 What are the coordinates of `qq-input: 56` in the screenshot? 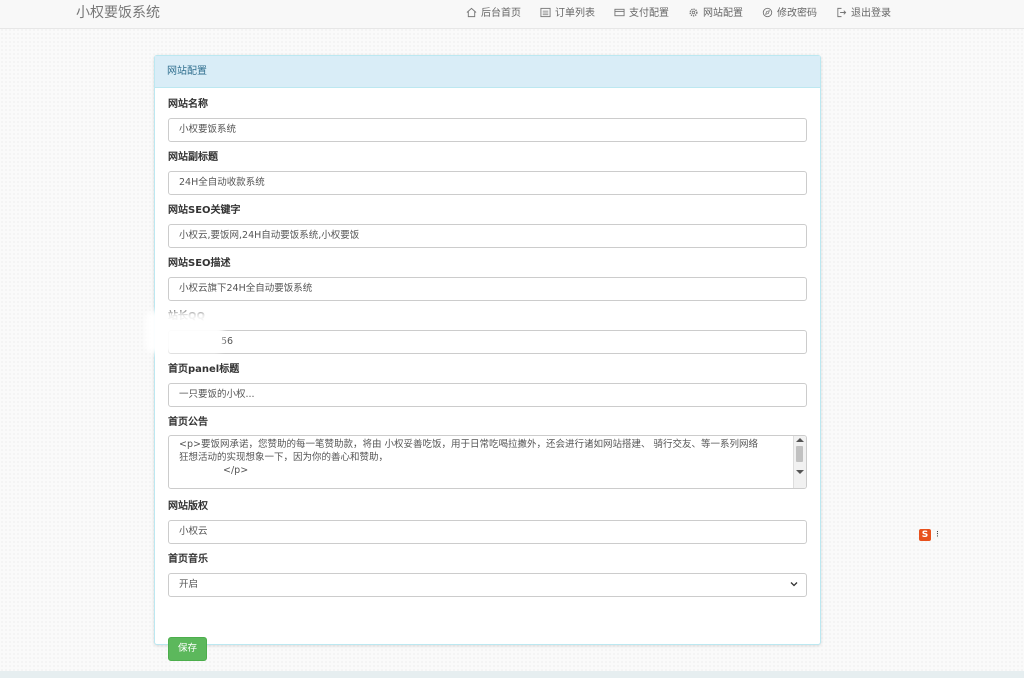 It's located at (487, 342).